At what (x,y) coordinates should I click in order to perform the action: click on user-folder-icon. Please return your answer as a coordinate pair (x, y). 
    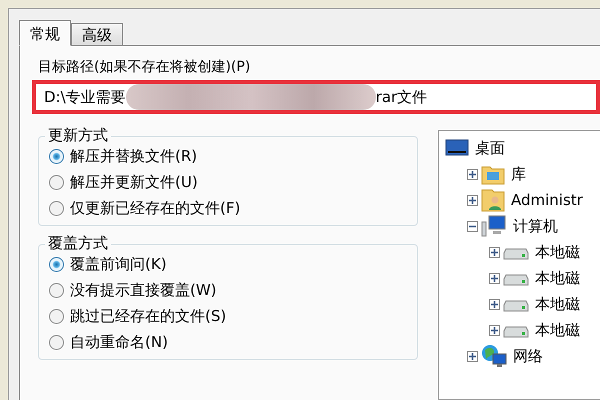
    Looking at the image, I should click on (493, 200).